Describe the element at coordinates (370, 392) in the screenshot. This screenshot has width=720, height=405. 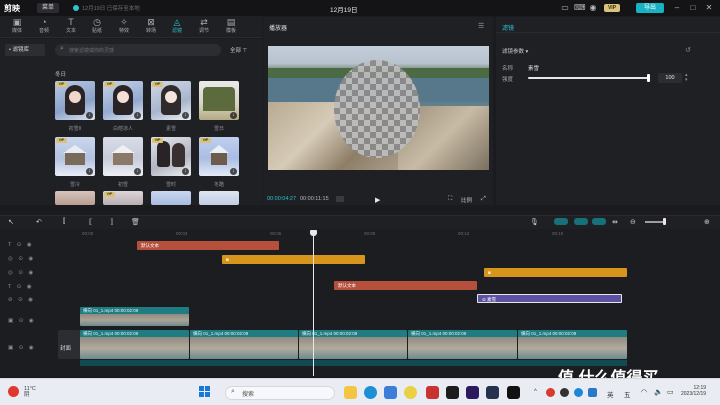
I see `edge-icon` at that location.